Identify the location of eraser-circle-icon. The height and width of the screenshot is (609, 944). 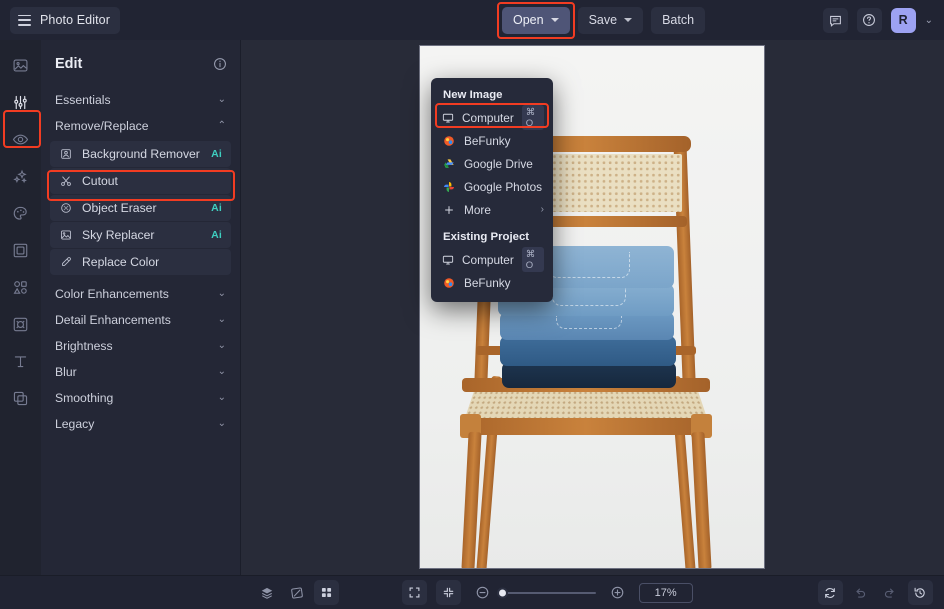
(66, 208).